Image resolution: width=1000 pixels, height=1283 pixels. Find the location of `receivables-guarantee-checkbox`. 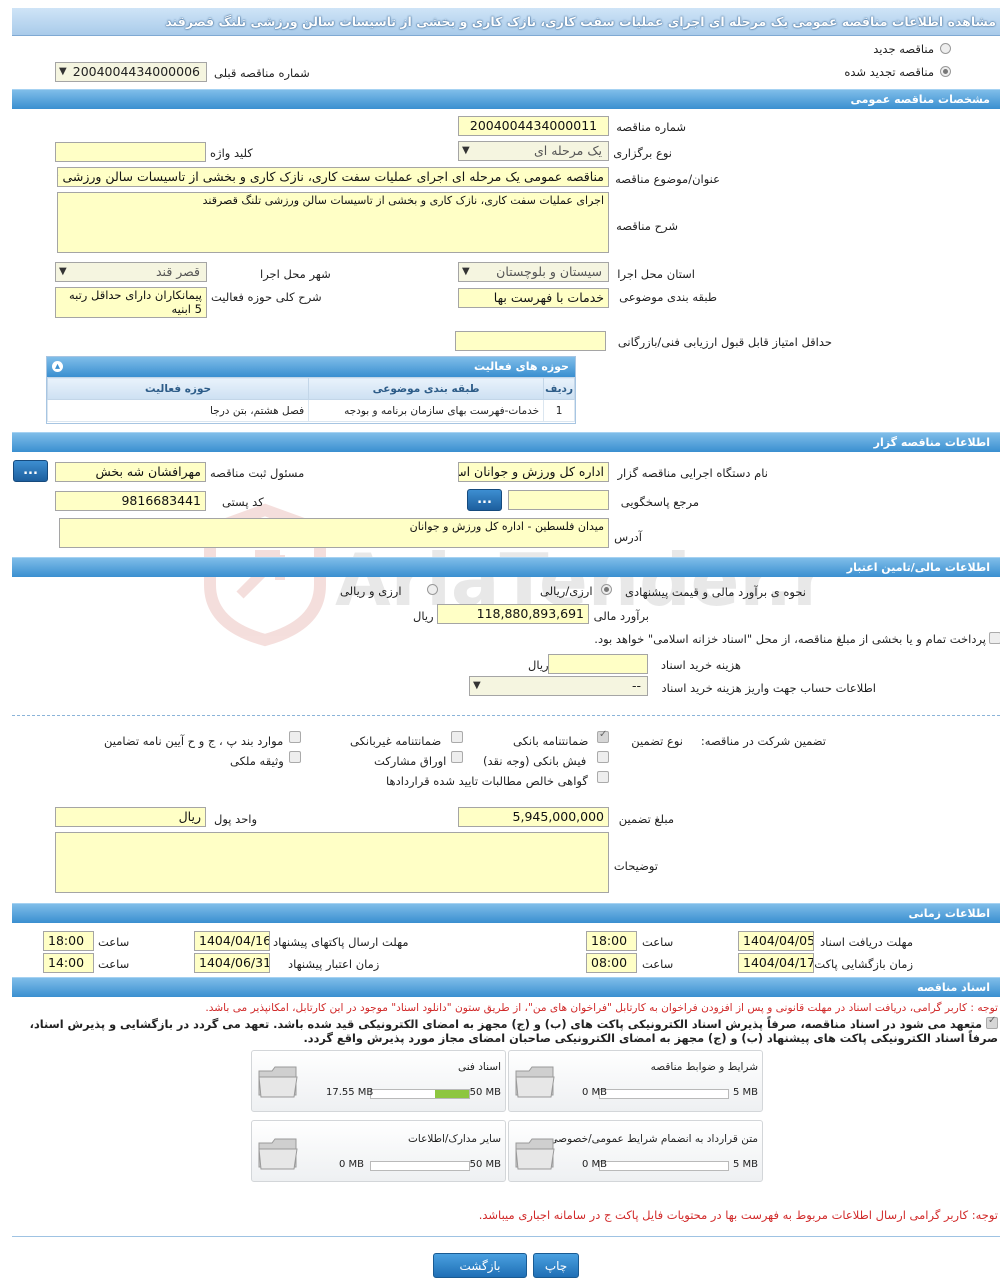

receivables-guarantee-checkbox is located at coordinates (603, 777).